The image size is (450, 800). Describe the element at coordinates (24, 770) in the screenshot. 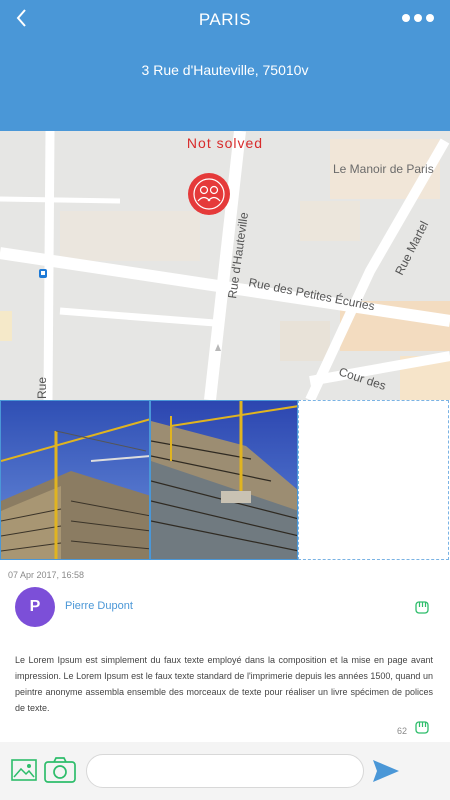

I see `gallery-icon` at that location.